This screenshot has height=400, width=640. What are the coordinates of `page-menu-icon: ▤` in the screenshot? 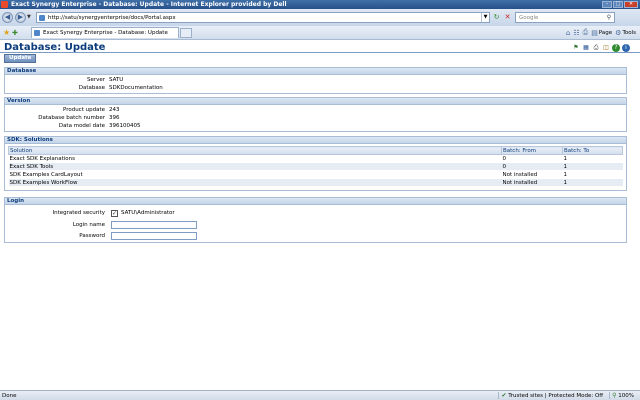 It's located at (594, 32).